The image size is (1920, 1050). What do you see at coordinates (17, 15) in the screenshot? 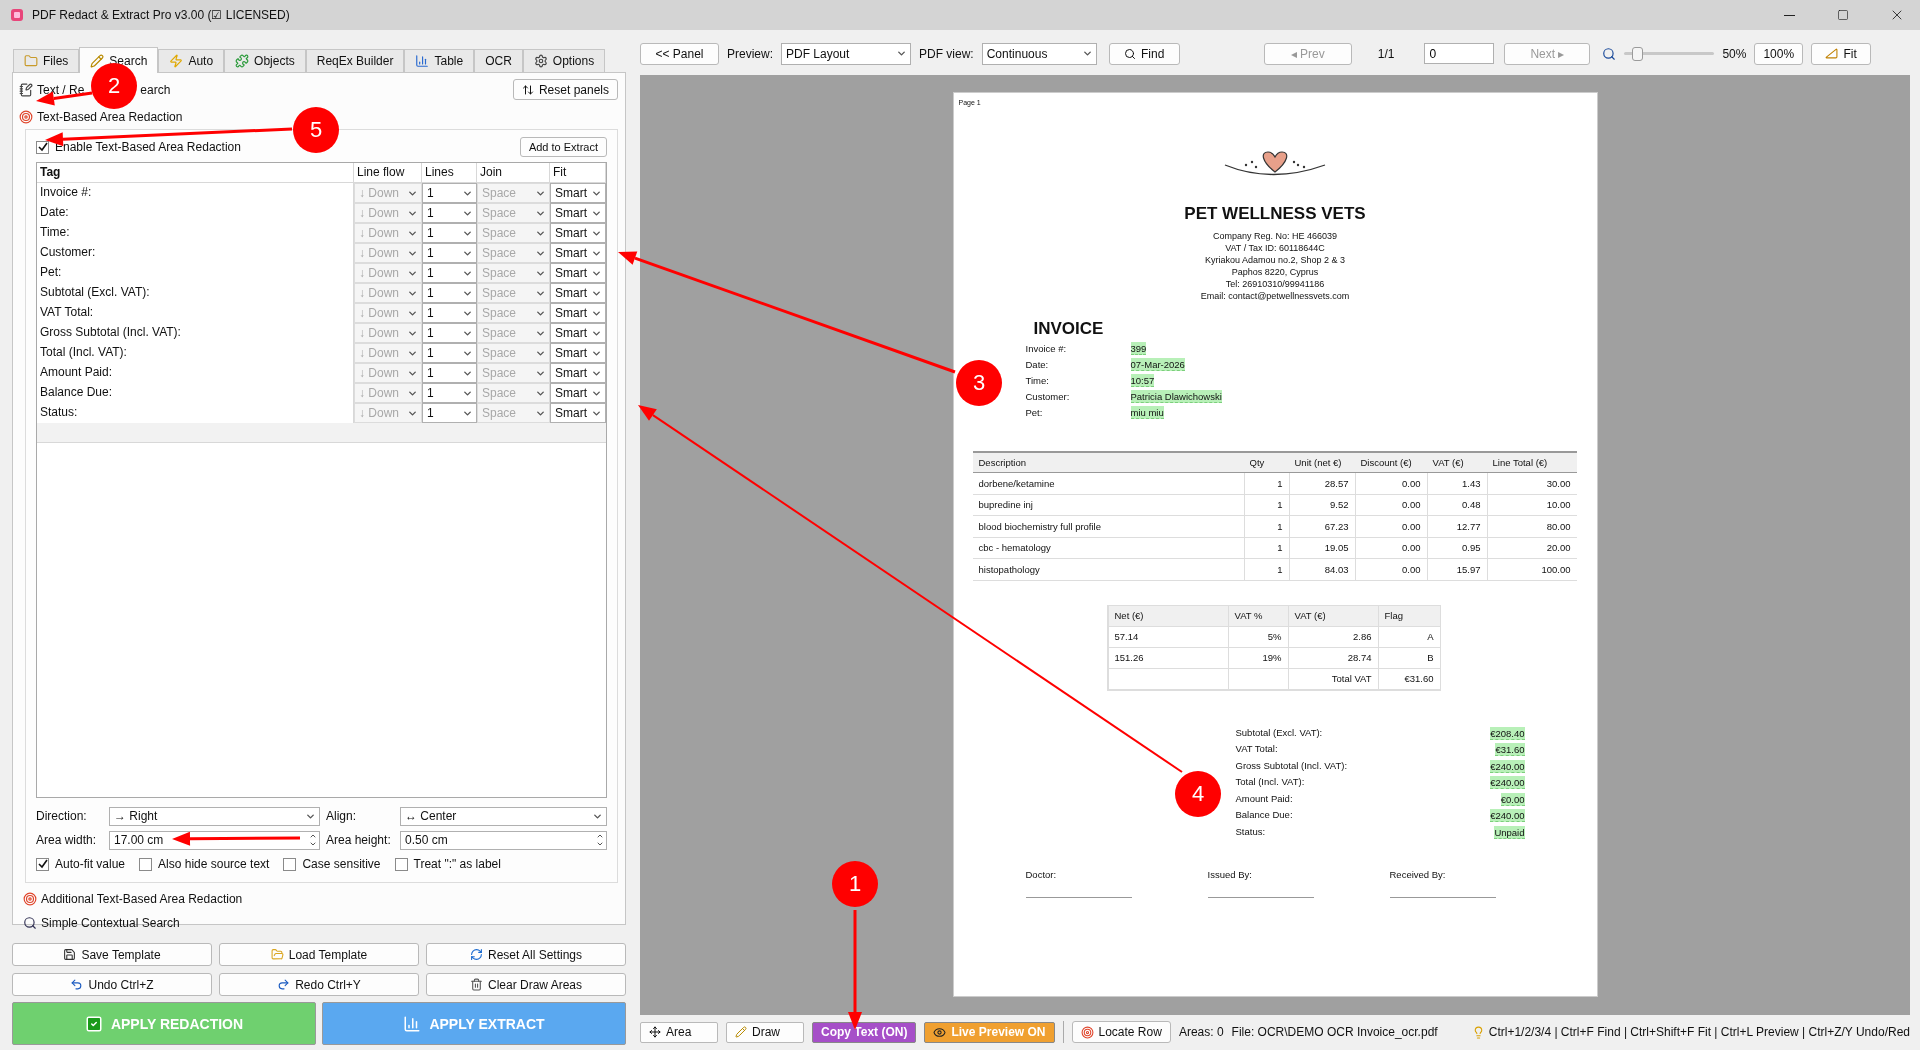
I see `app-logo-icon` at bounding box center [17, 15].